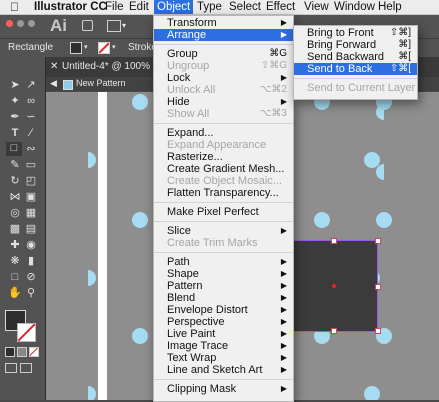  I want to click on rectangle-tool-icon: □, so click(14, 149).